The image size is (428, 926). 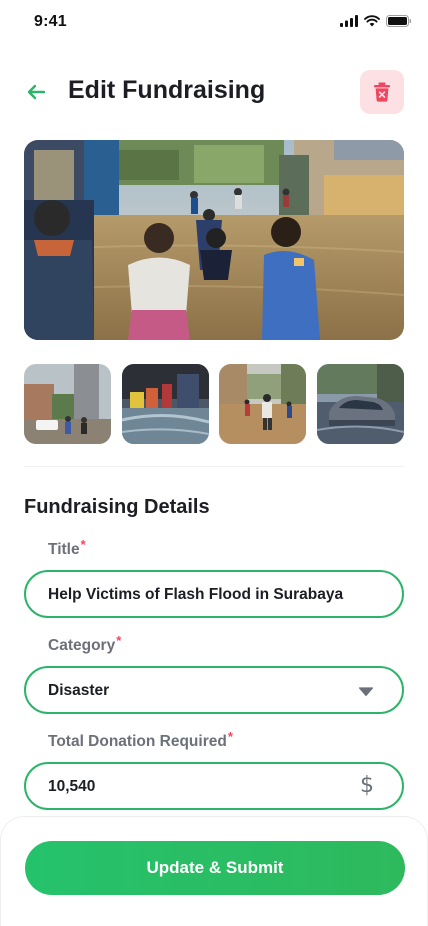 I want to click on total-donation-label-text: Total Donation Required, so click(x=137, y=741).